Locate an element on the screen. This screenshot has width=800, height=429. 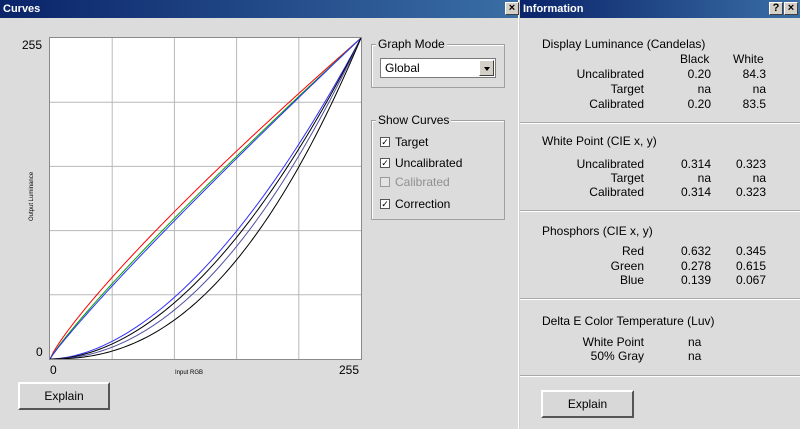
de-gray-label: 50% Gray is located at coordinates (617, 356).